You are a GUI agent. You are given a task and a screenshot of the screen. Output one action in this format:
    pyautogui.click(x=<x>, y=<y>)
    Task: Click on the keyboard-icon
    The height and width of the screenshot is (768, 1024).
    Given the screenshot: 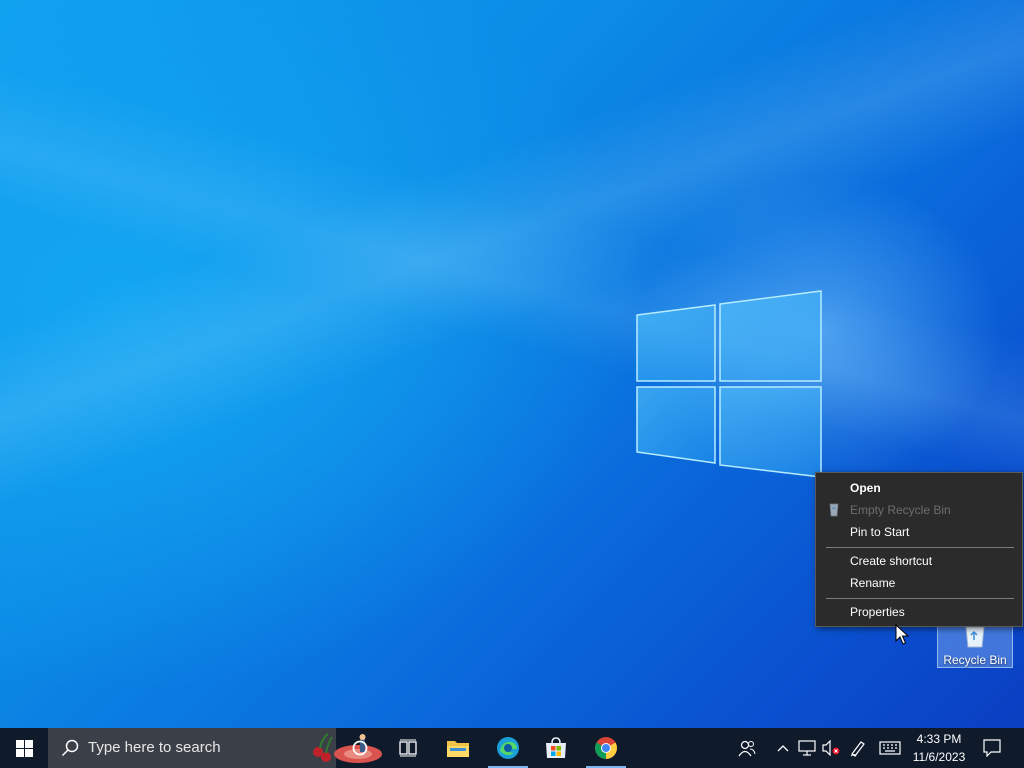 What is the action you would take?
    pyautogui.click(x=890, y=748)
    